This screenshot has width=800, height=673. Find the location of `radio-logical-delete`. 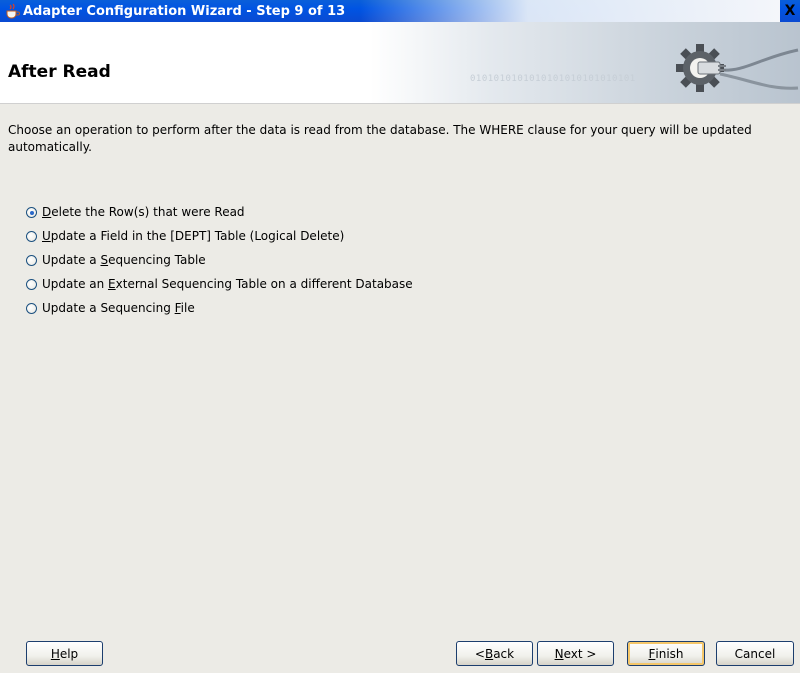

radio-logical-delete is located at coordinates (31, 236).